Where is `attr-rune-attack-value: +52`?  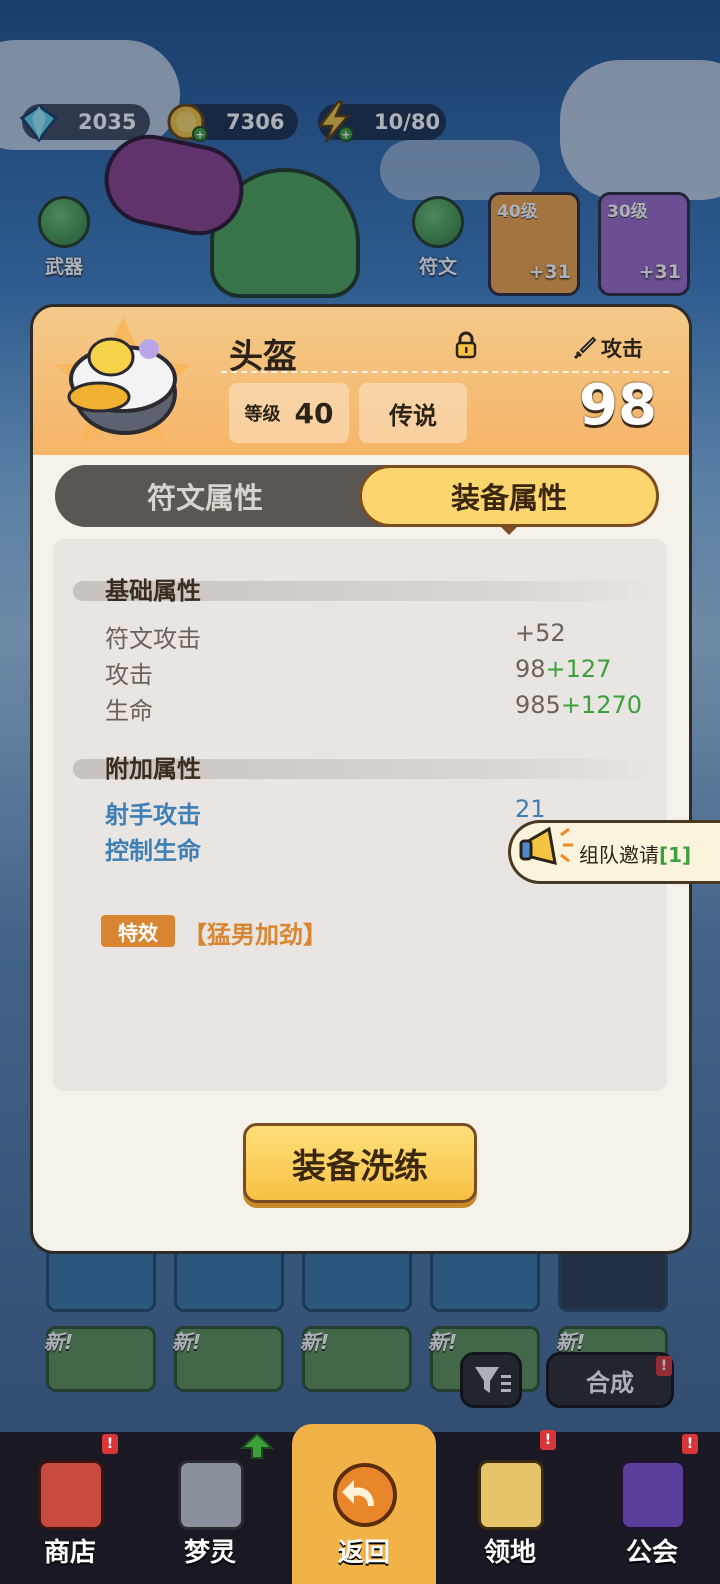 attr-rune-attack-value: +52 is located at coordinates (540, 633).